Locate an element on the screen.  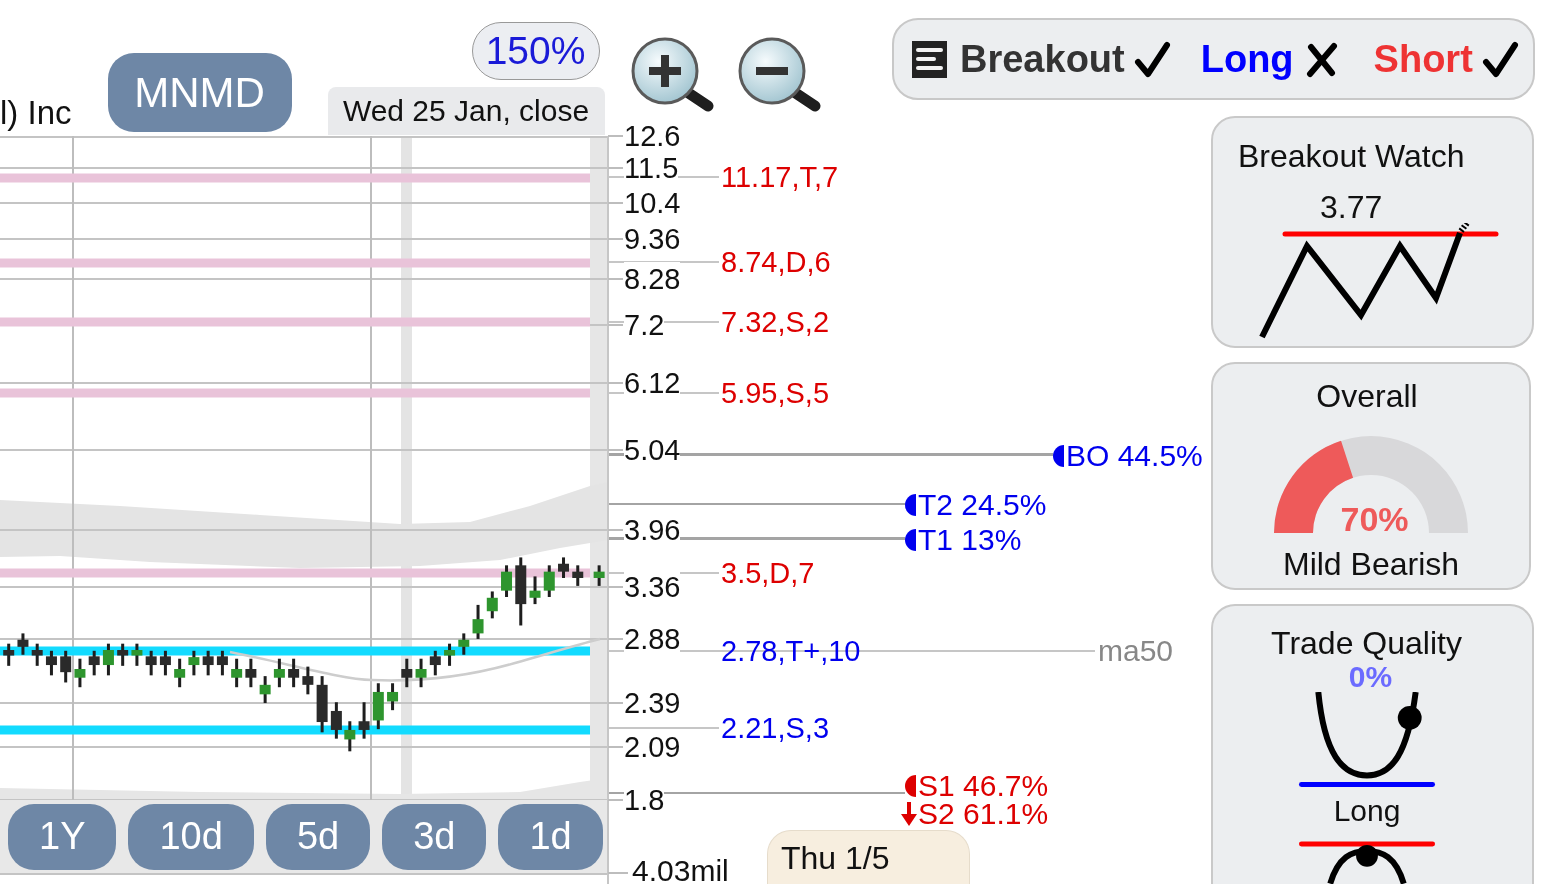
zoom-out-icon is located at coordinates (779, 74).